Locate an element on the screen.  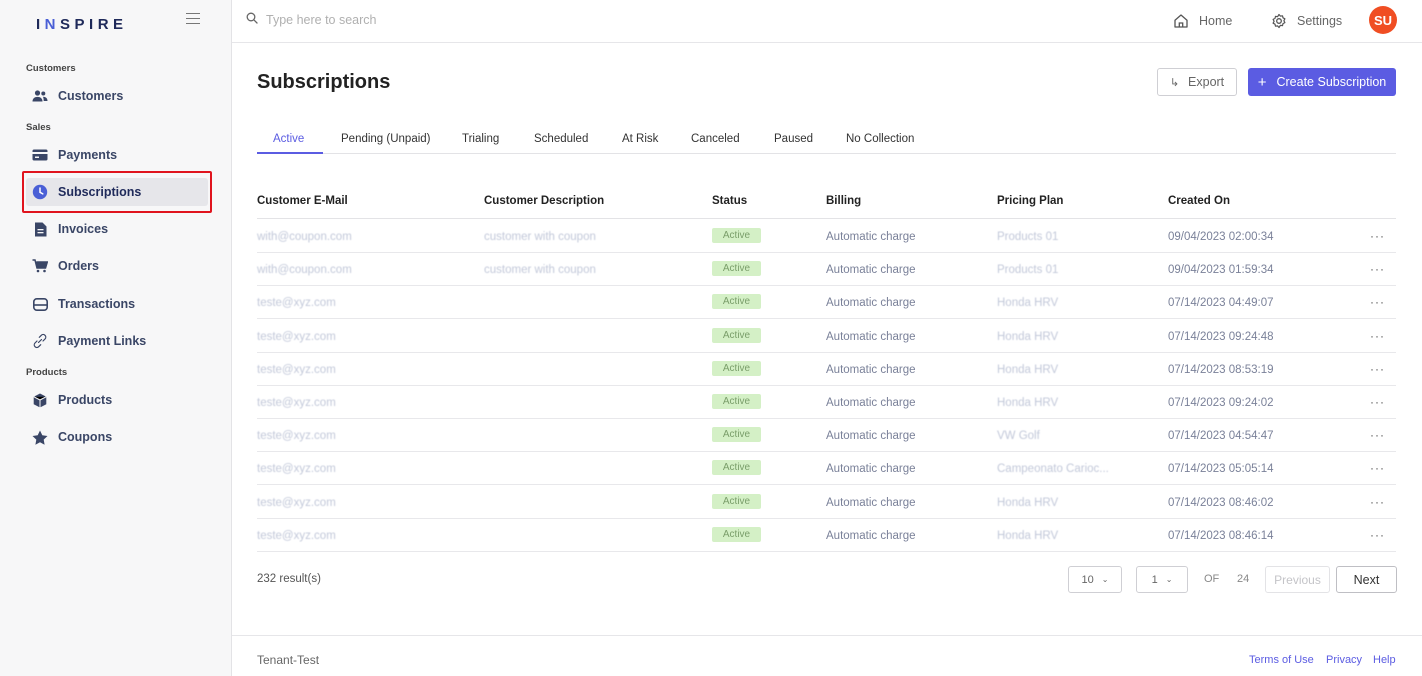
column-header-pricing-plan: Pricing Plan is located at coordinates (1030, 201).